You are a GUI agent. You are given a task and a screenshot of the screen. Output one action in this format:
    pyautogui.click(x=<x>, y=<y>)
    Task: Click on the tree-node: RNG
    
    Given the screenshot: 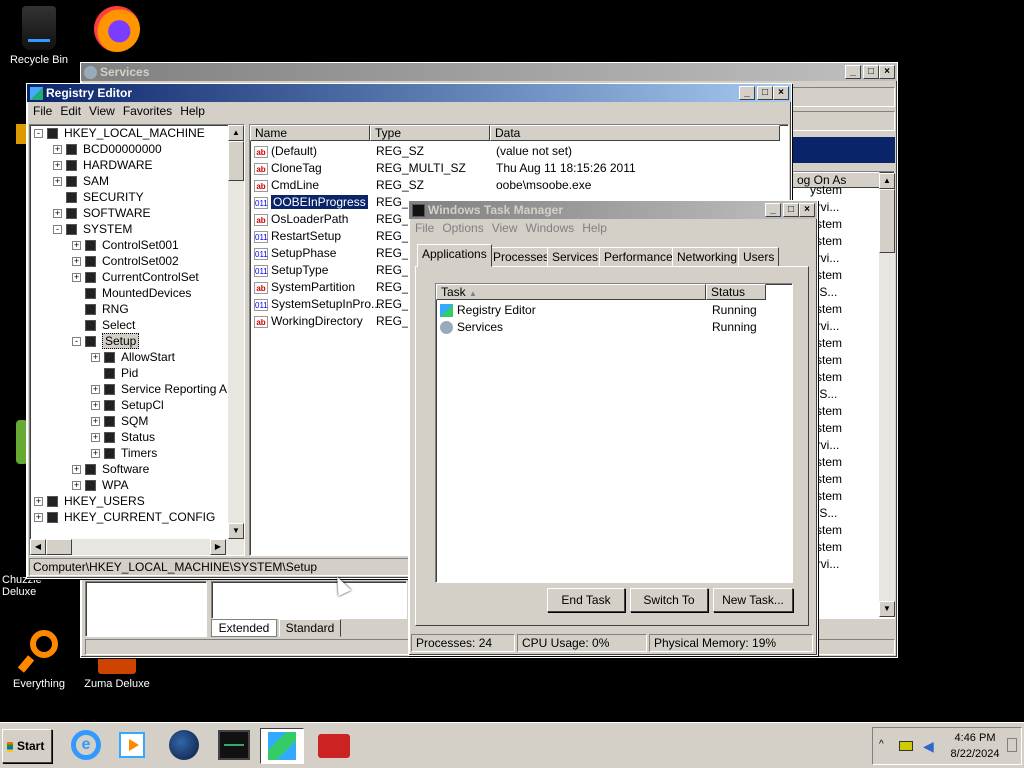 What is the action you would take?
    pyautogui.click(x=100, y=309)
    